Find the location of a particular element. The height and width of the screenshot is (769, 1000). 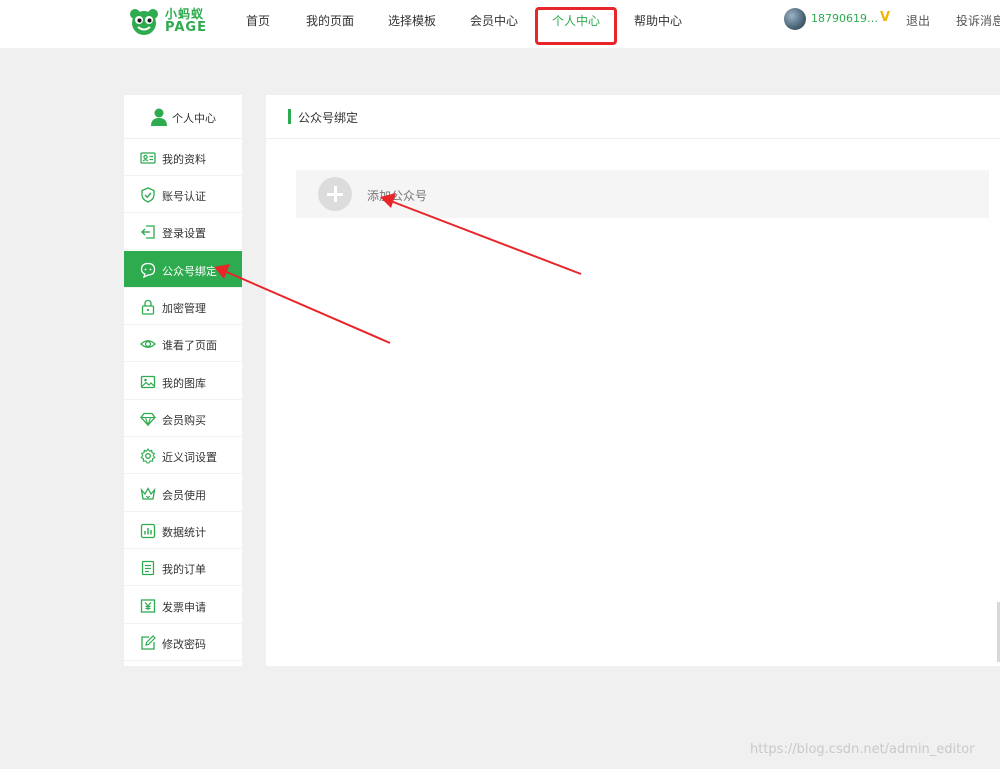

sidebar-item-label: 我的订单 is located at coordinates (184, 569).